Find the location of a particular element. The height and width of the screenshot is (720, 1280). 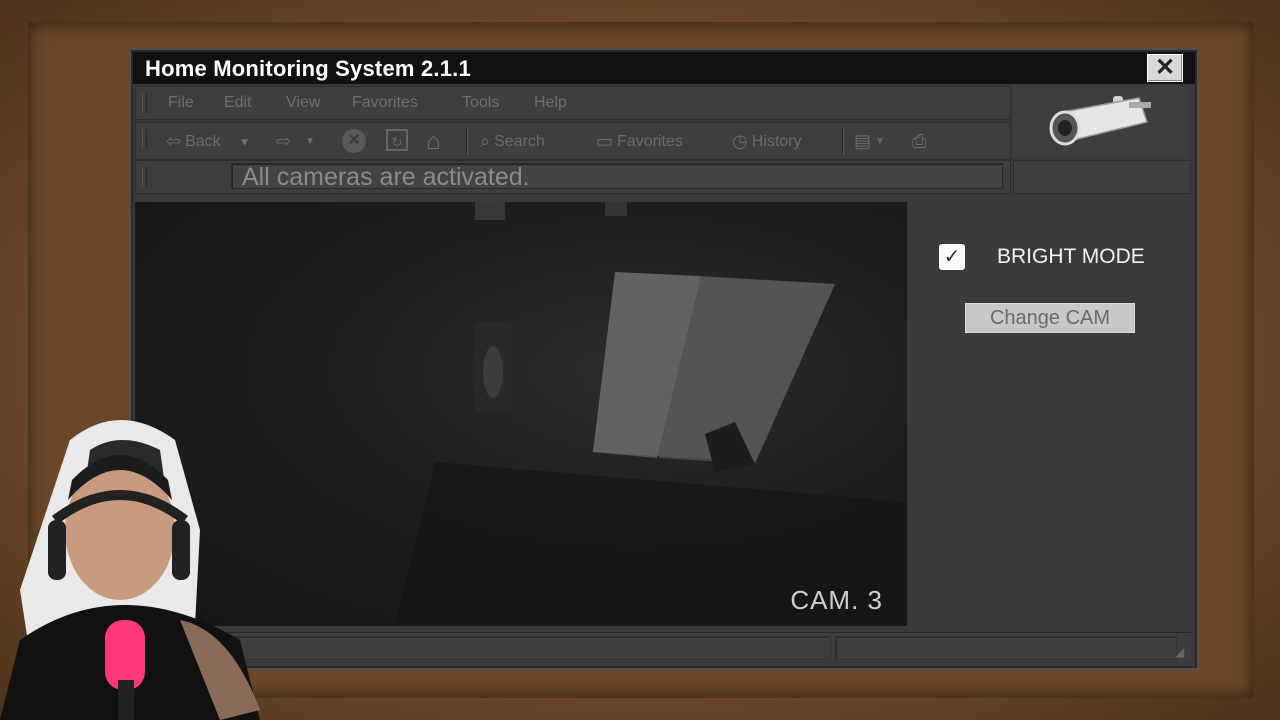

print-button: ⎙ is located at coordinates (919, 141).